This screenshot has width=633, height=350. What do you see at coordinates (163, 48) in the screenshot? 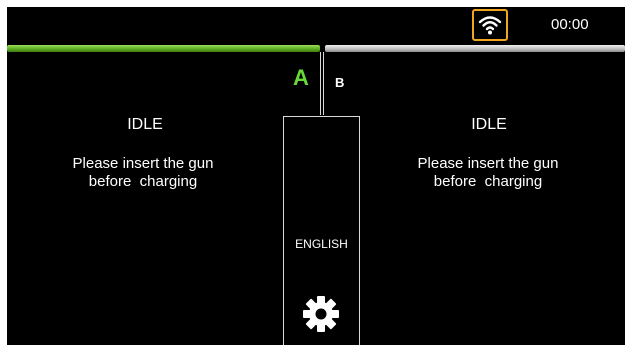
I see `connector-a-status-bar` at bounding box center [163, 48].